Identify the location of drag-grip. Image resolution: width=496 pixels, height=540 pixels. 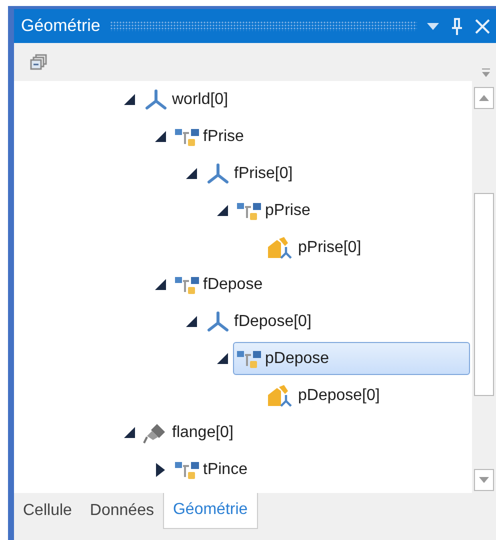
(263, 26).